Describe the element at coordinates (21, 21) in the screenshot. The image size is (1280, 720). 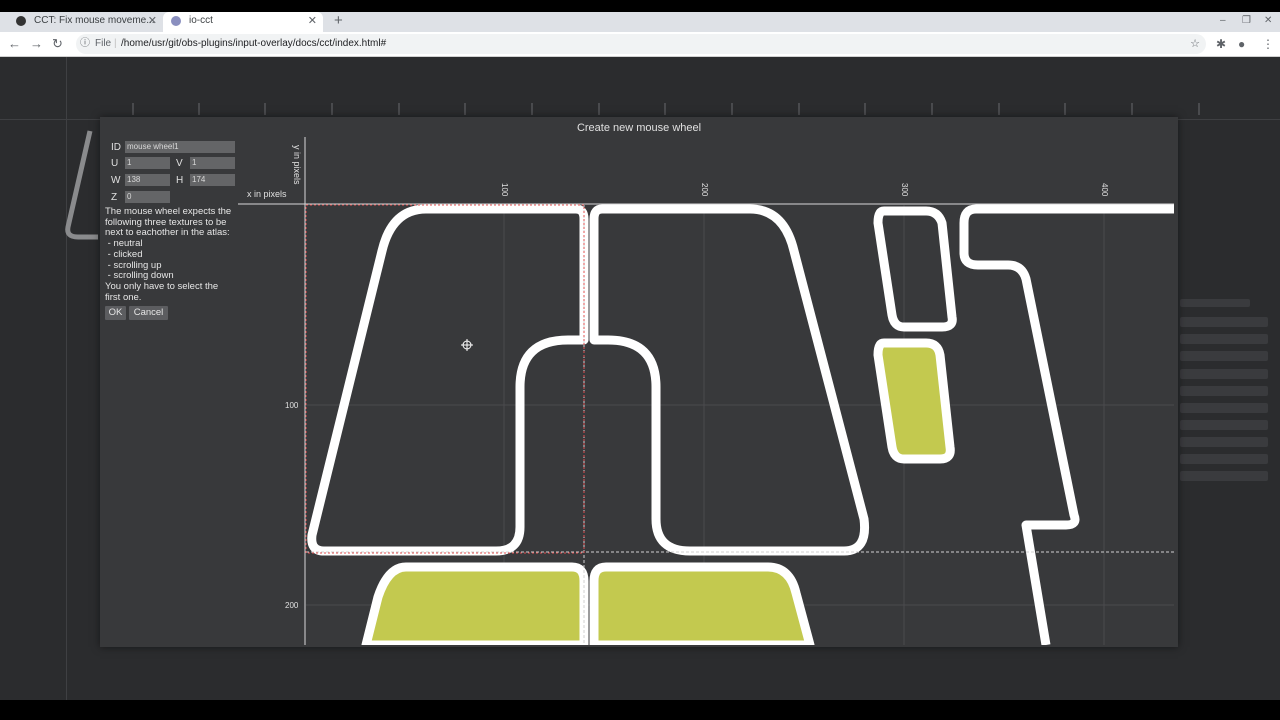
I see `github-icon` at that location.